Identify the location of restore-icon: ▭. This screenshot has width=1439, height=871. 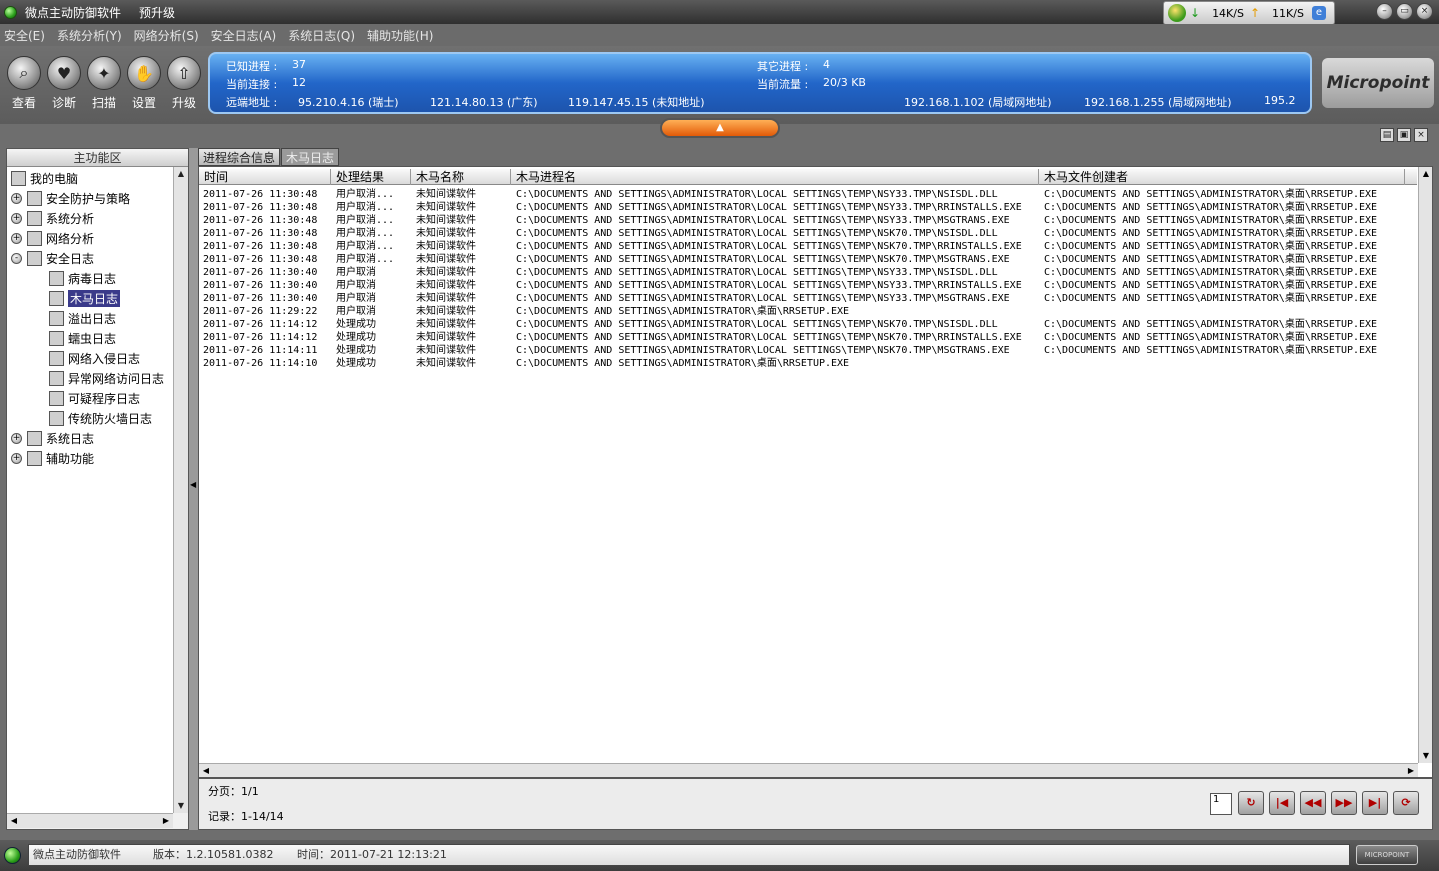
(1404, 11).